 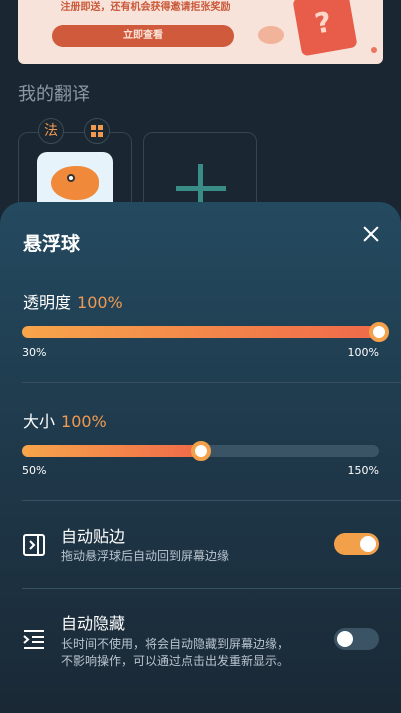 I want to click on opacity-slider-thumb, so click(x=379, y=332).